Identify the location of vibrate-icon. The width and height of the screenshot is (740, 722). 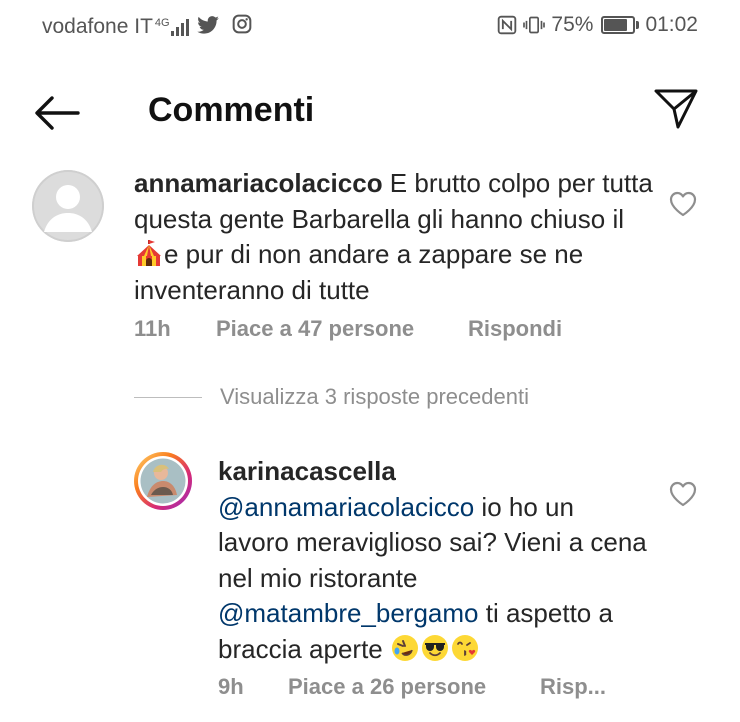
(534, 25).